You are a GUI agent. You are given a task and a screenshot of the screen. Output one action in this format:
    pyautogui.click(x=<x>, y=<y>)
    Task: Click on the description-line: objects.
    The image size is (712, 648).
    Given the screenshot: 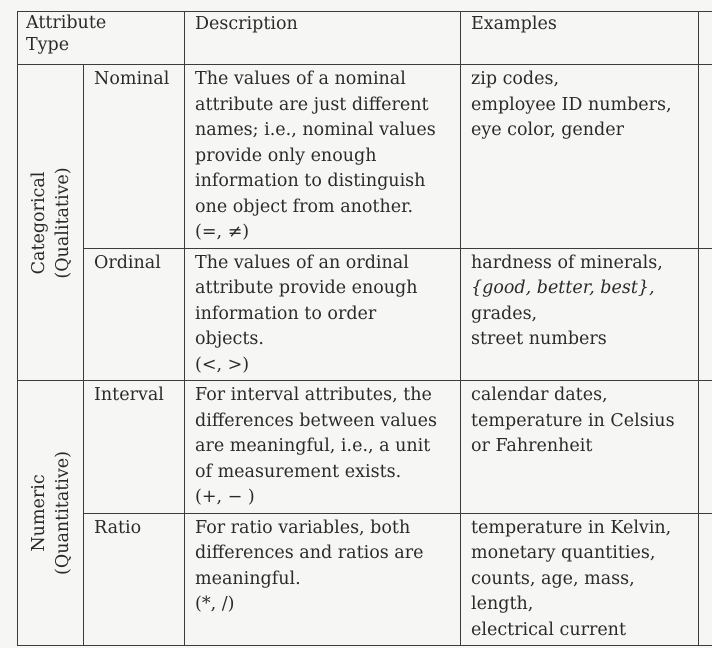 What is the action you would take?
    pyautogui.click(x=229, y=339)
    